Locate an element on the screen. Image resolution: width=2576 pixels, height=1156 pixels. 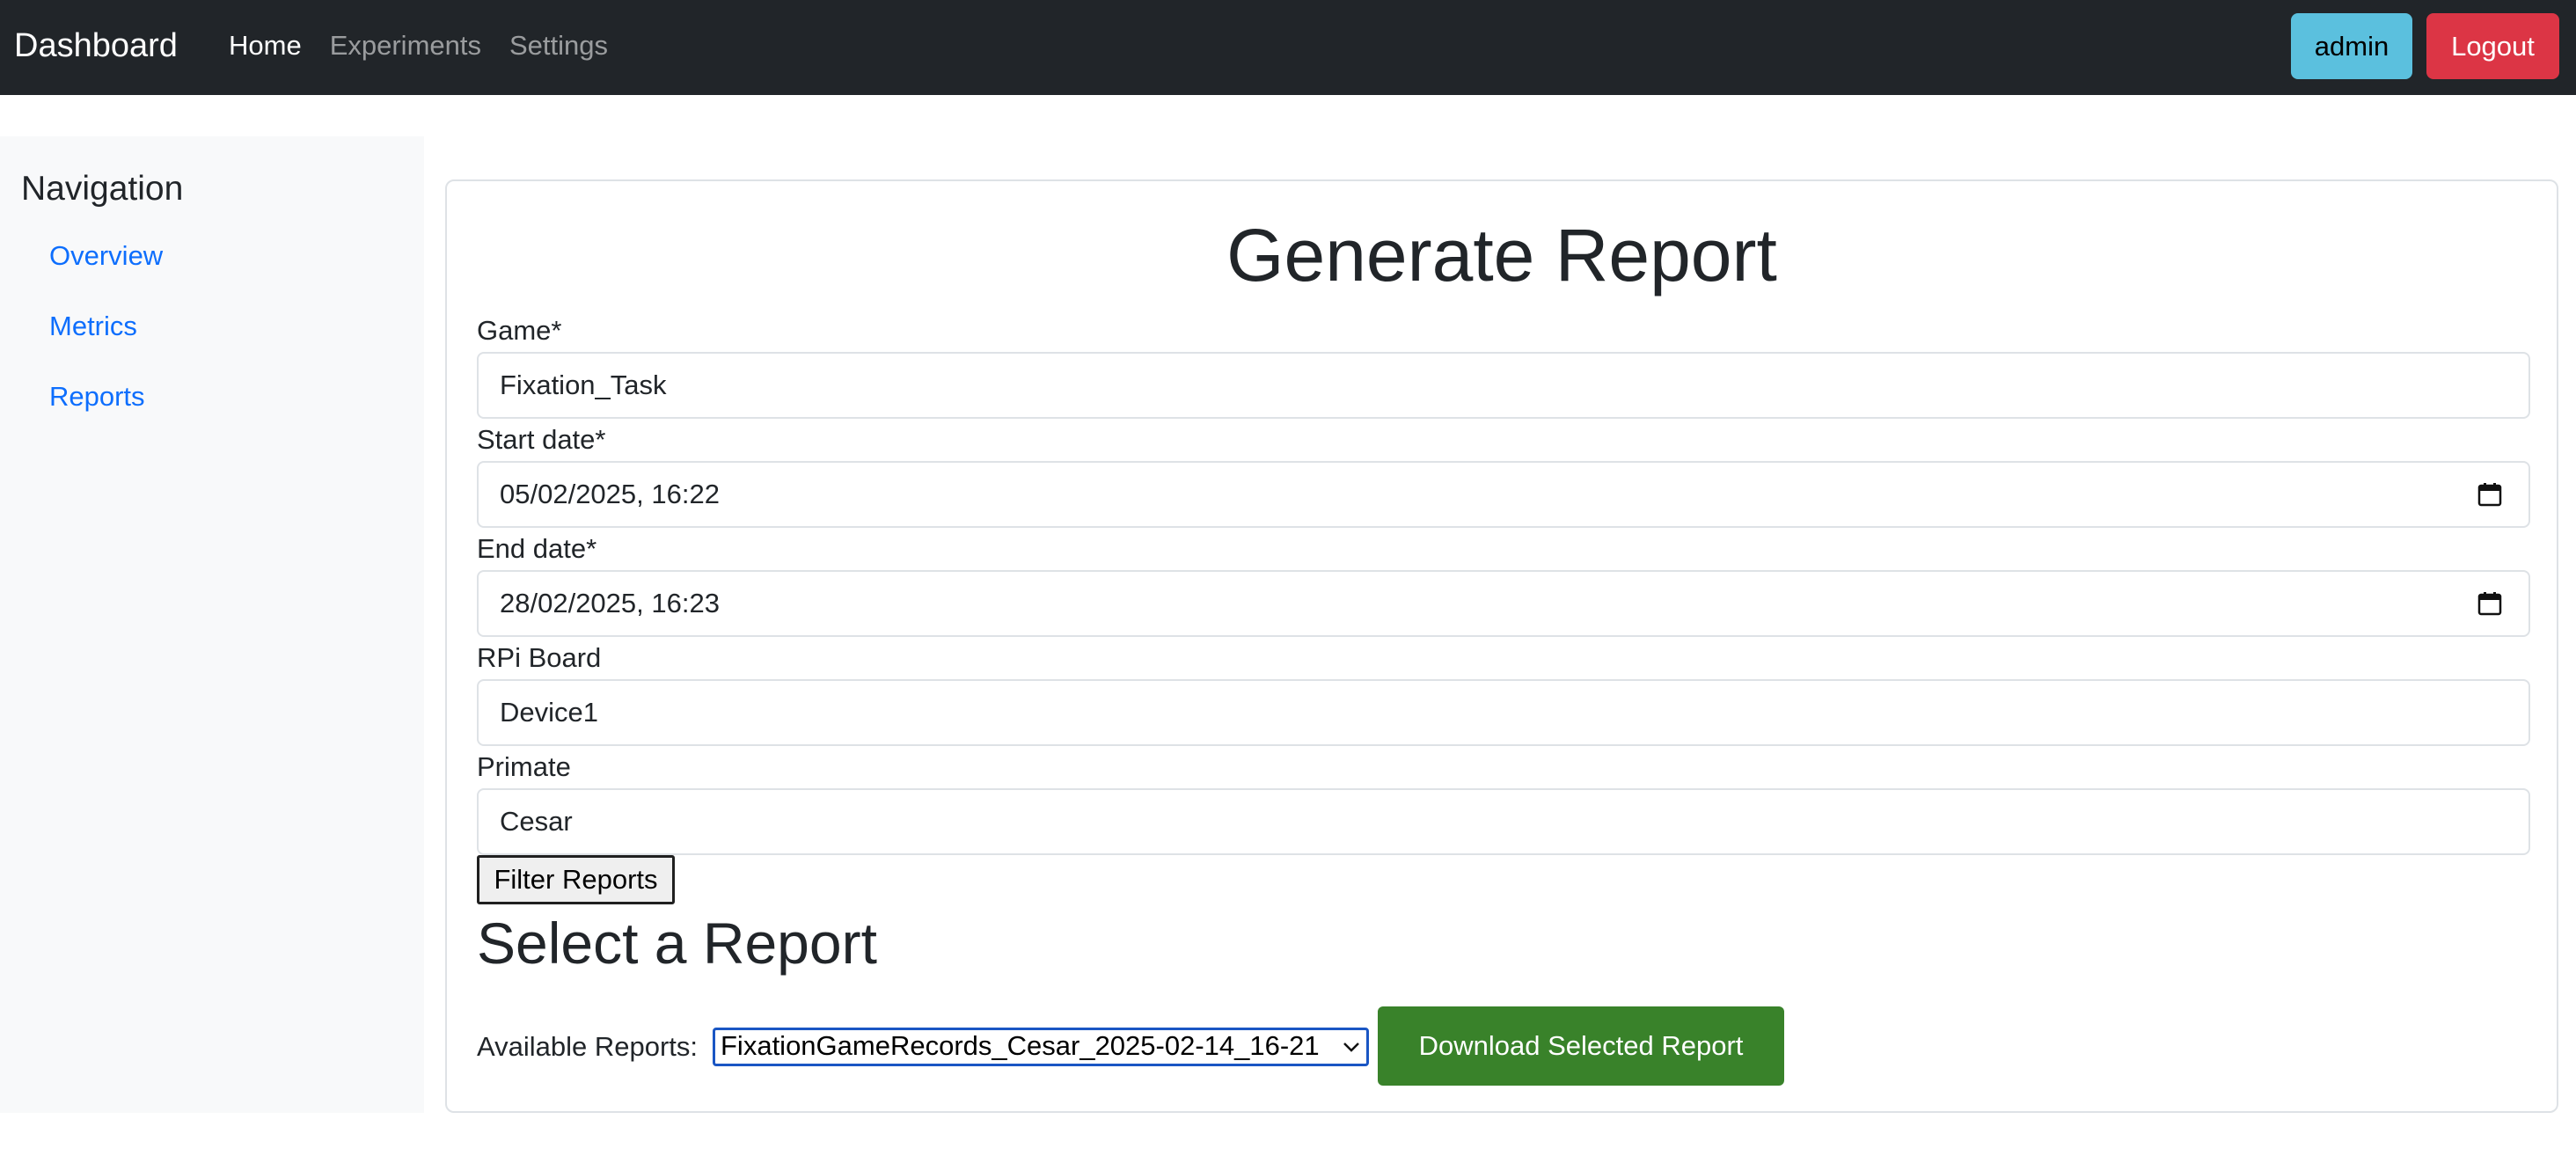
logout-button: Logout is located at coordinates (2492, 46).